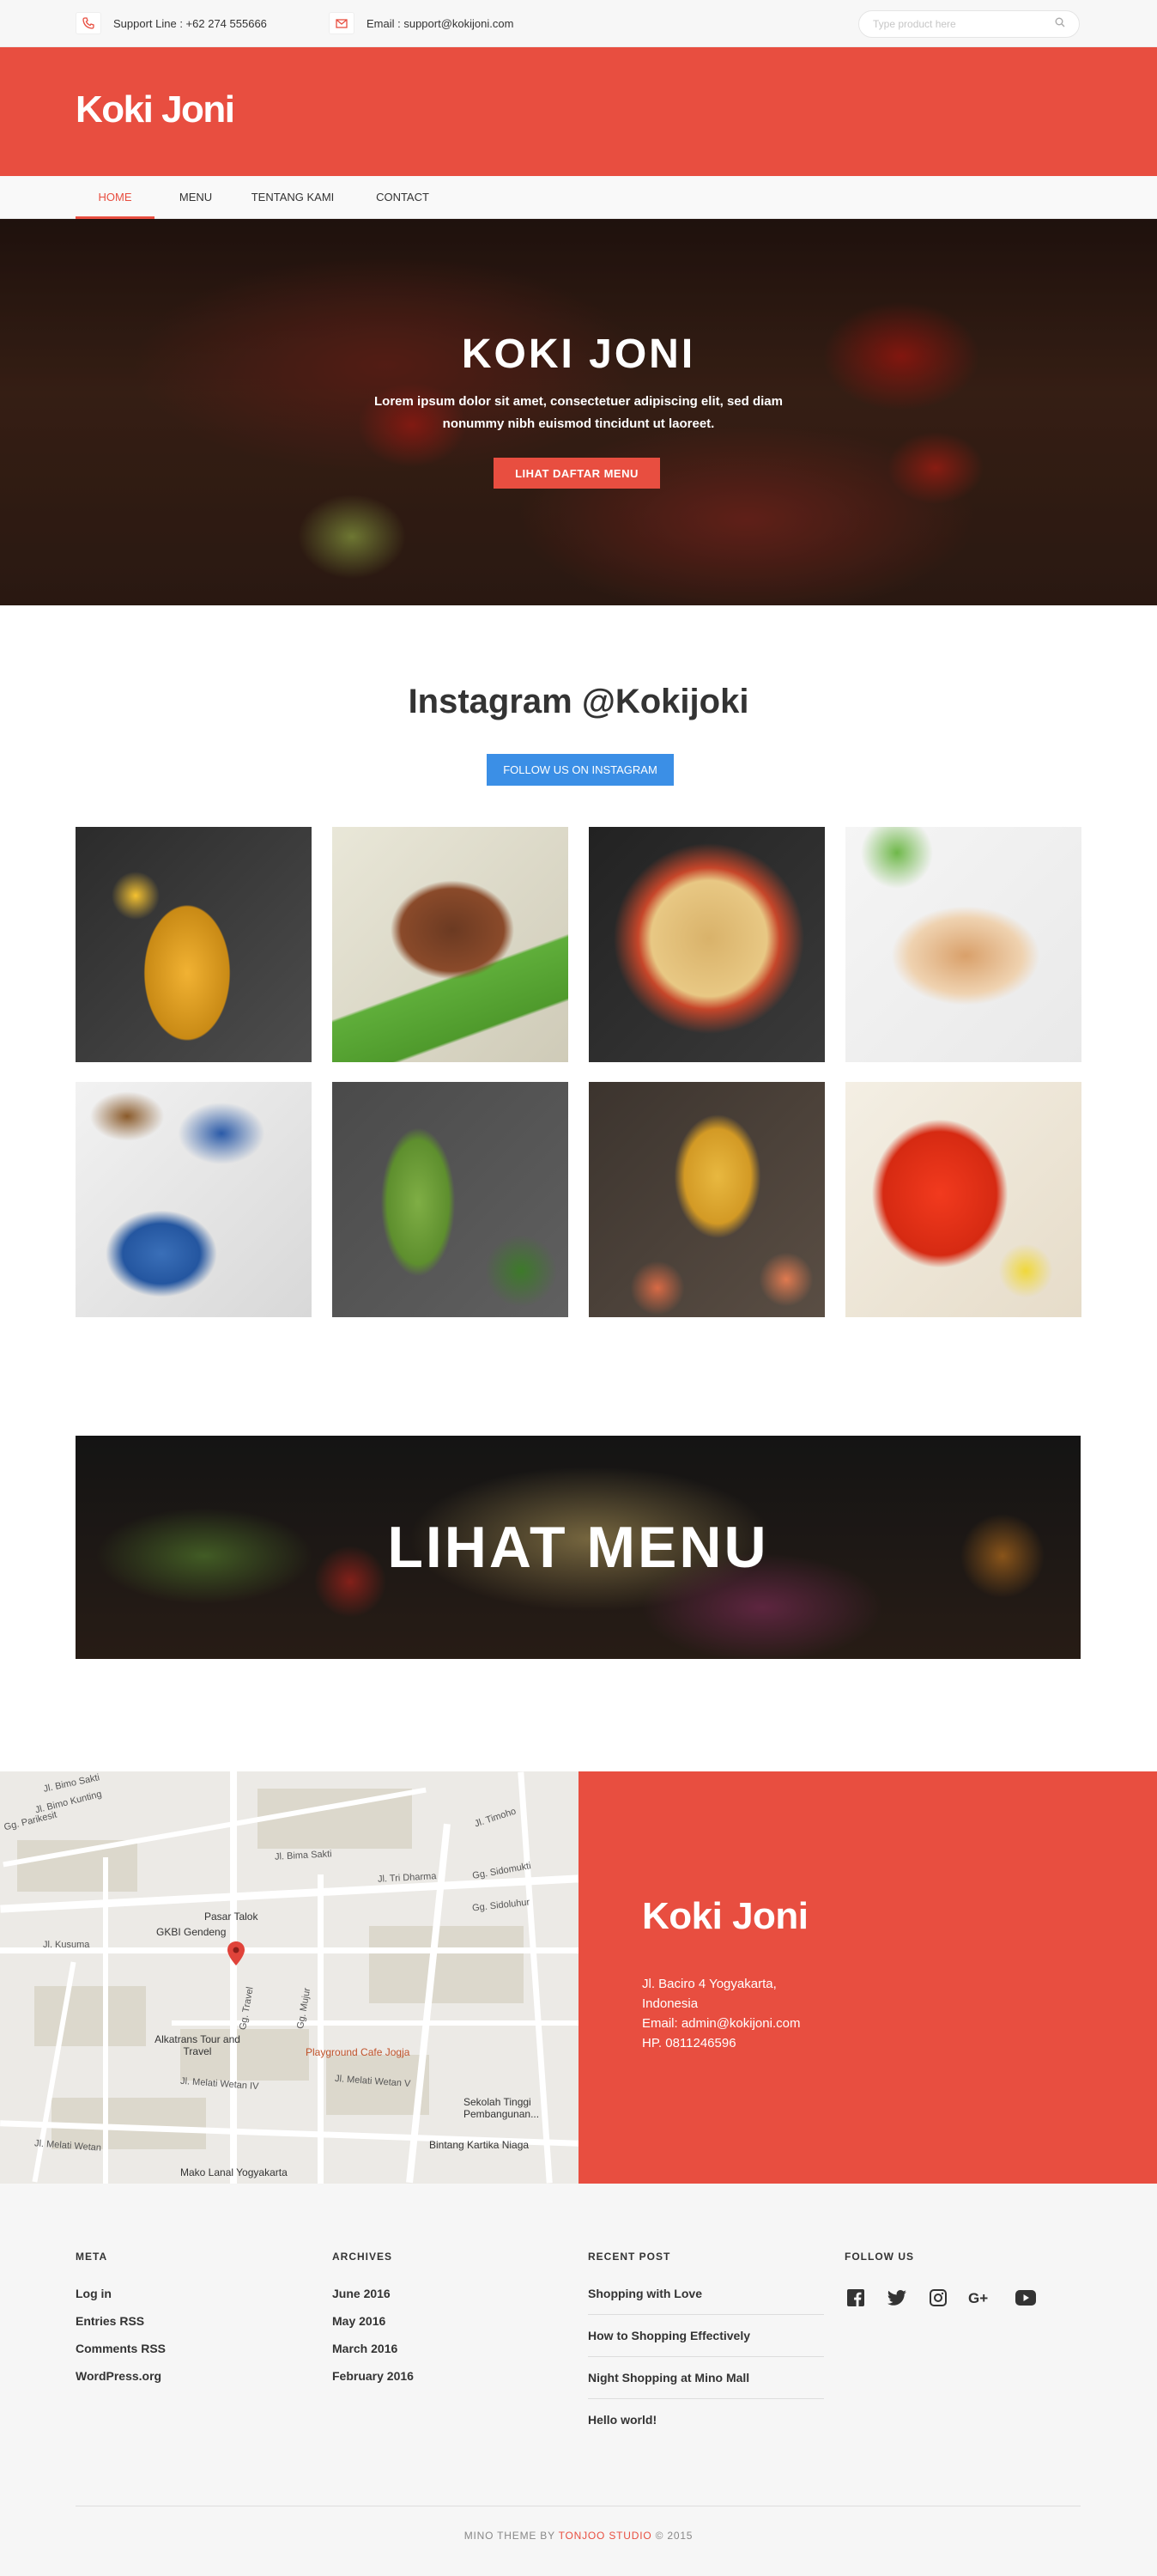  What do you see at coordinates (941, 2280) in the screenshot?
I see `footer-follow: FOLLOW US G+` at bounding box center [941, 2280].